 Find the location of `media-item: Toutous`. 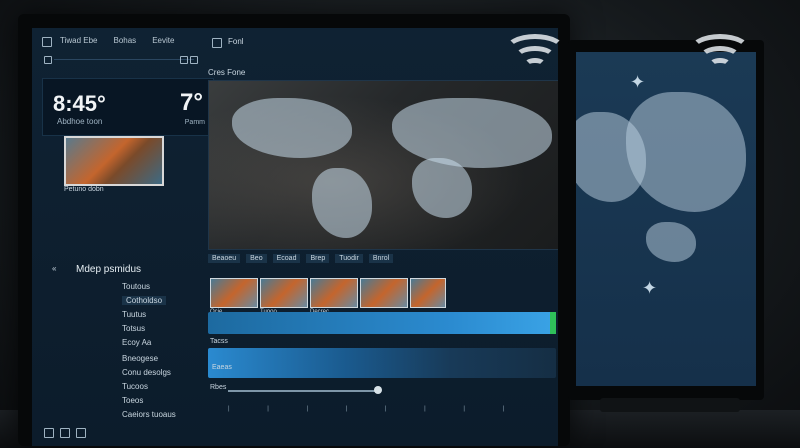

media-item: Toutous is located at coordinates (136, 286).